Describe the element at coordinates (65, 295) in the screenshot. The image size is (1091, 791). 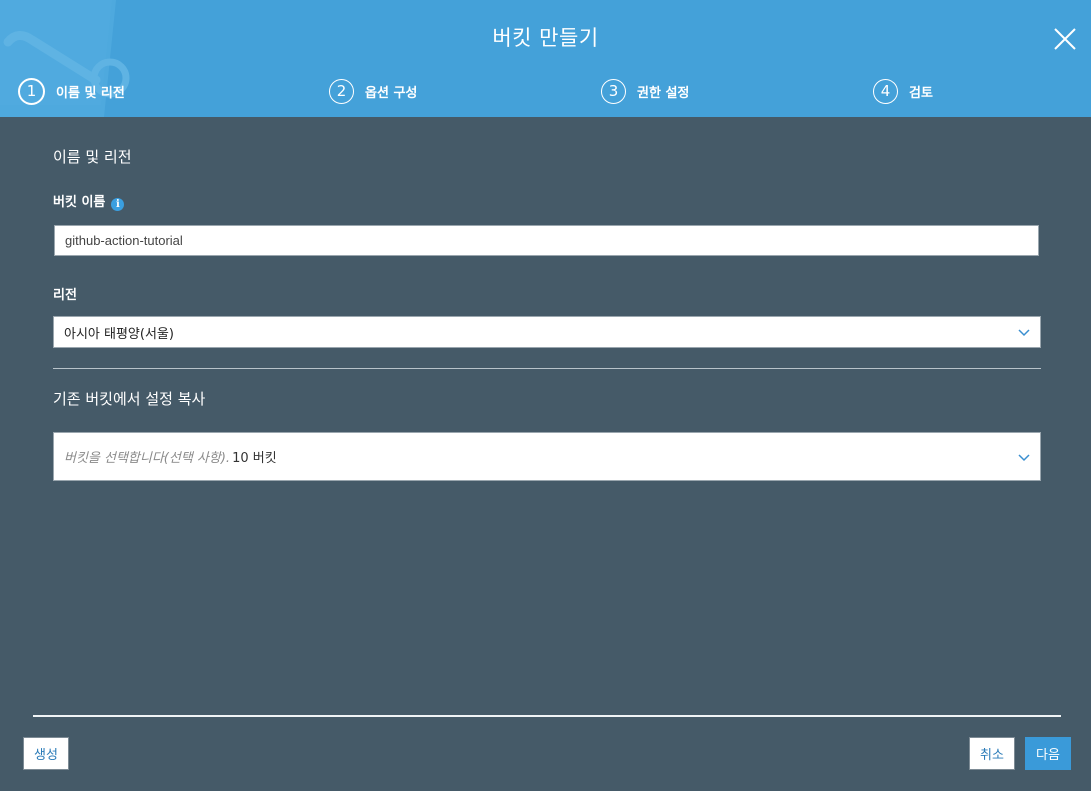
I see `region-label: 리전` at that location.